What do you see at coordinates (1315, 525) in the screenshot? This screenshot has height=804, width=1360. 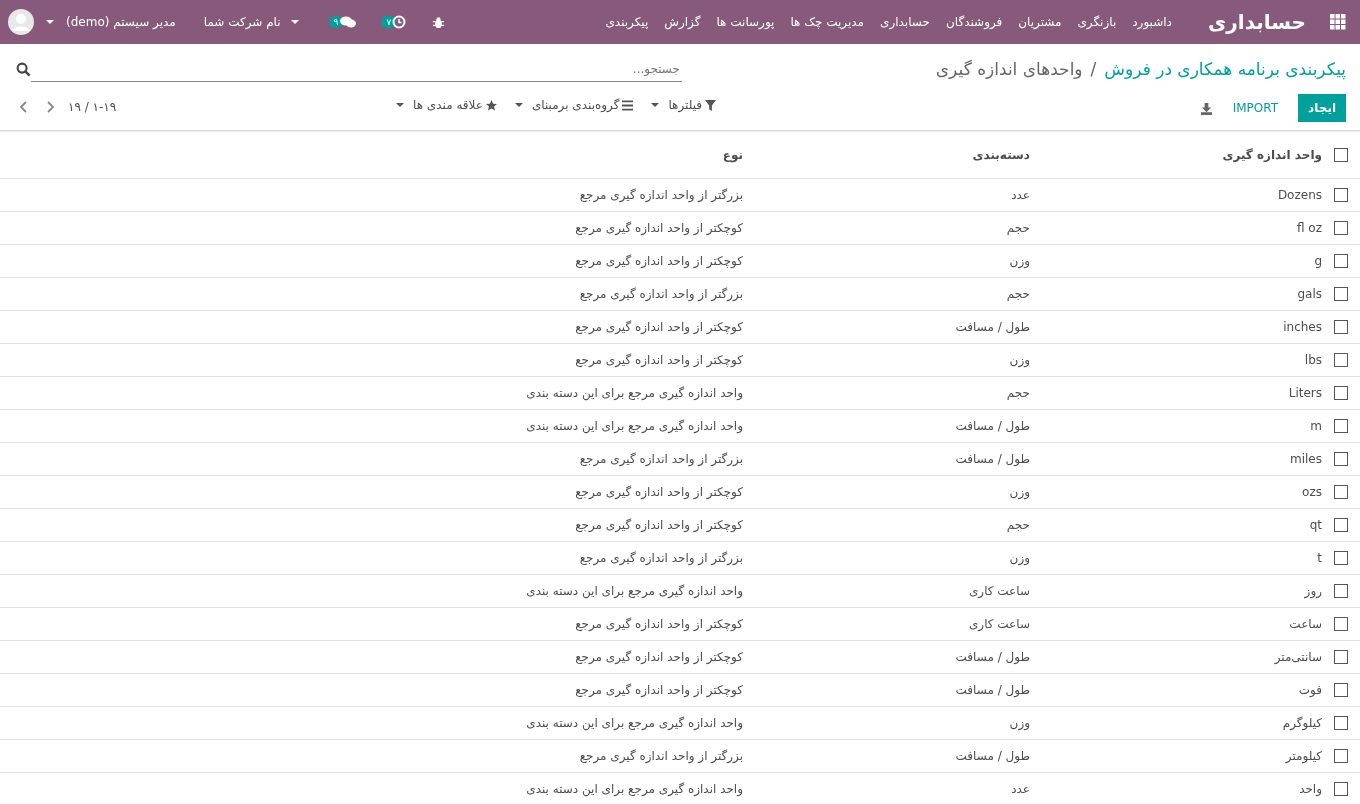 I see `table-cell-text: qt` at bounding box center [1315, 525].